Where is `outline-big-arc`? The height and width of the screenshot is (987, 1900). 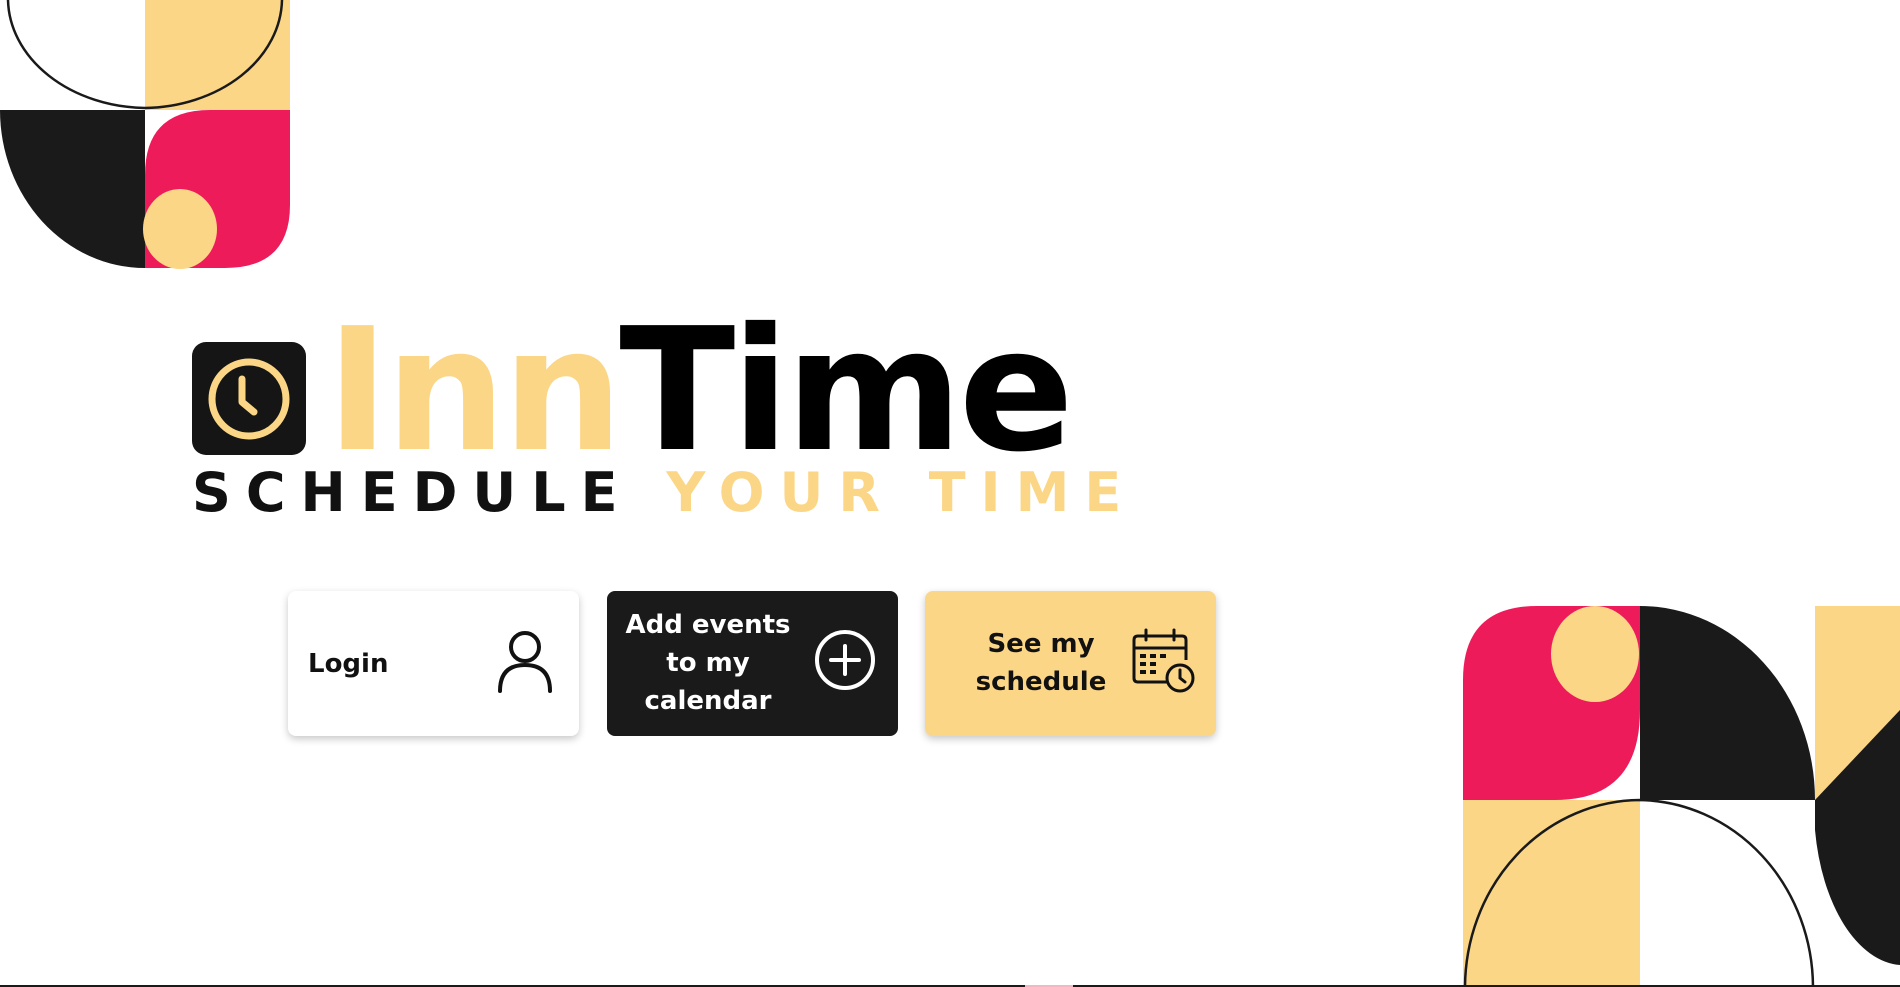 outline-big-arc is located at coordinates (1639, 892).